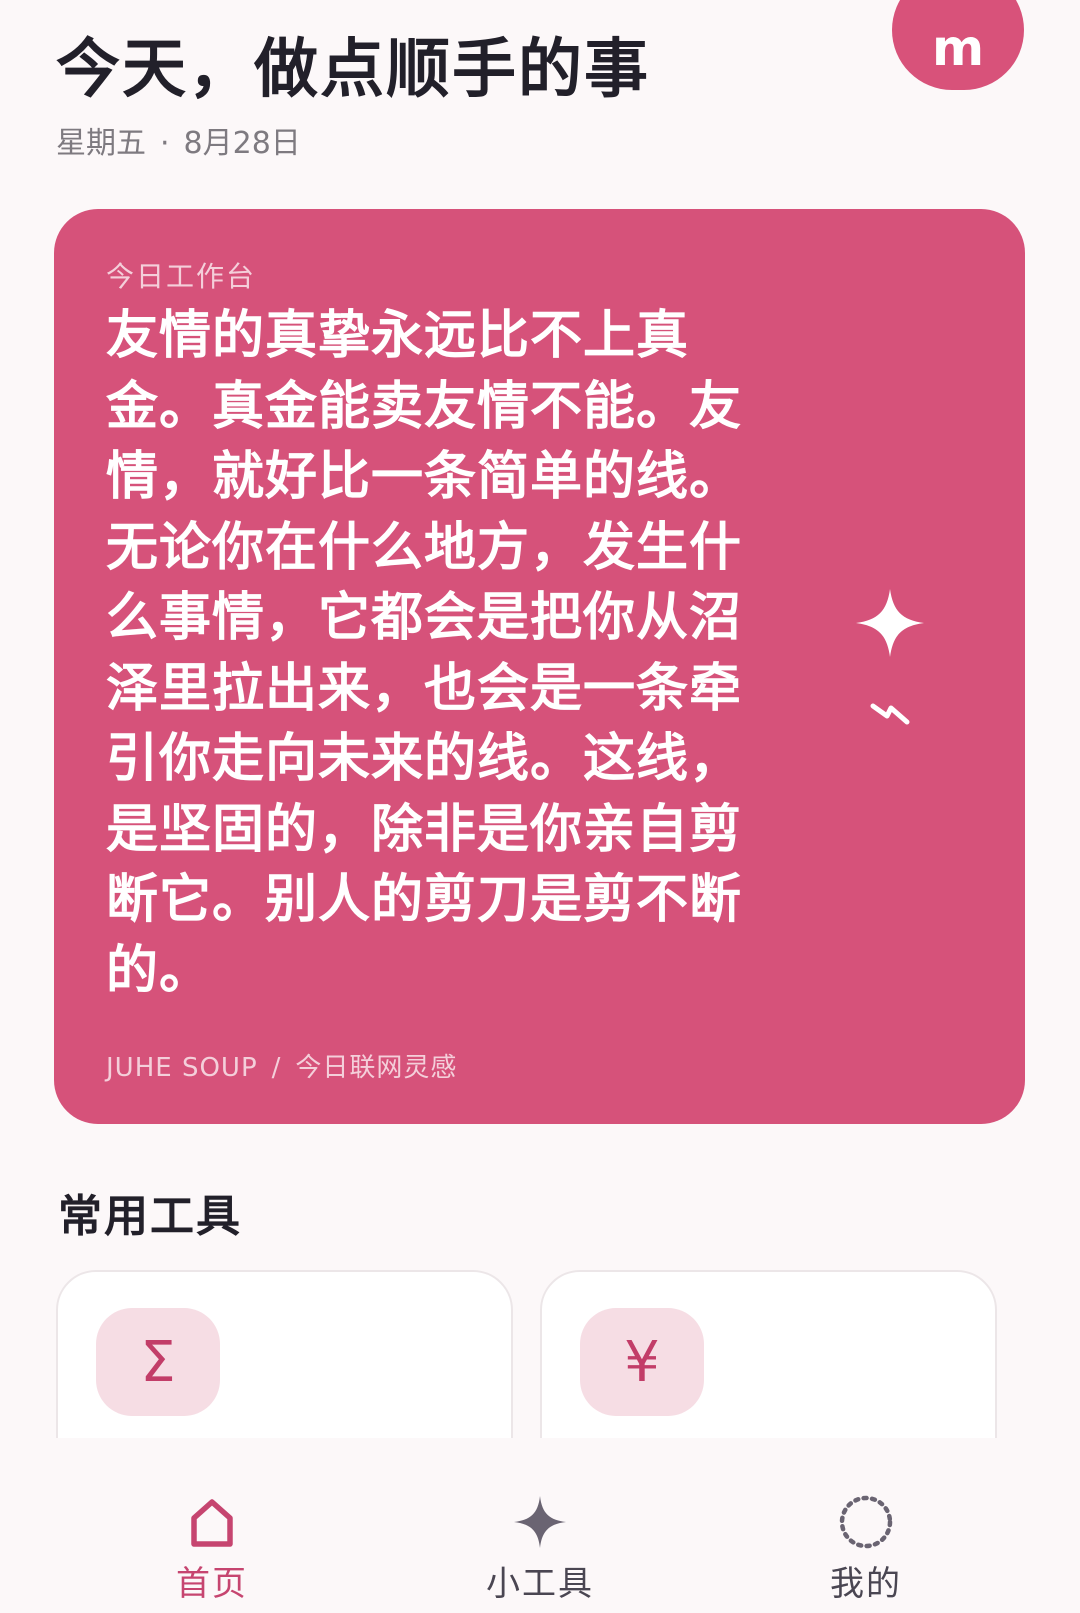  What do you see at coordinates (890, 714) in the screenshot?
I see `bolt-icon` at bounding box center [890, 714].